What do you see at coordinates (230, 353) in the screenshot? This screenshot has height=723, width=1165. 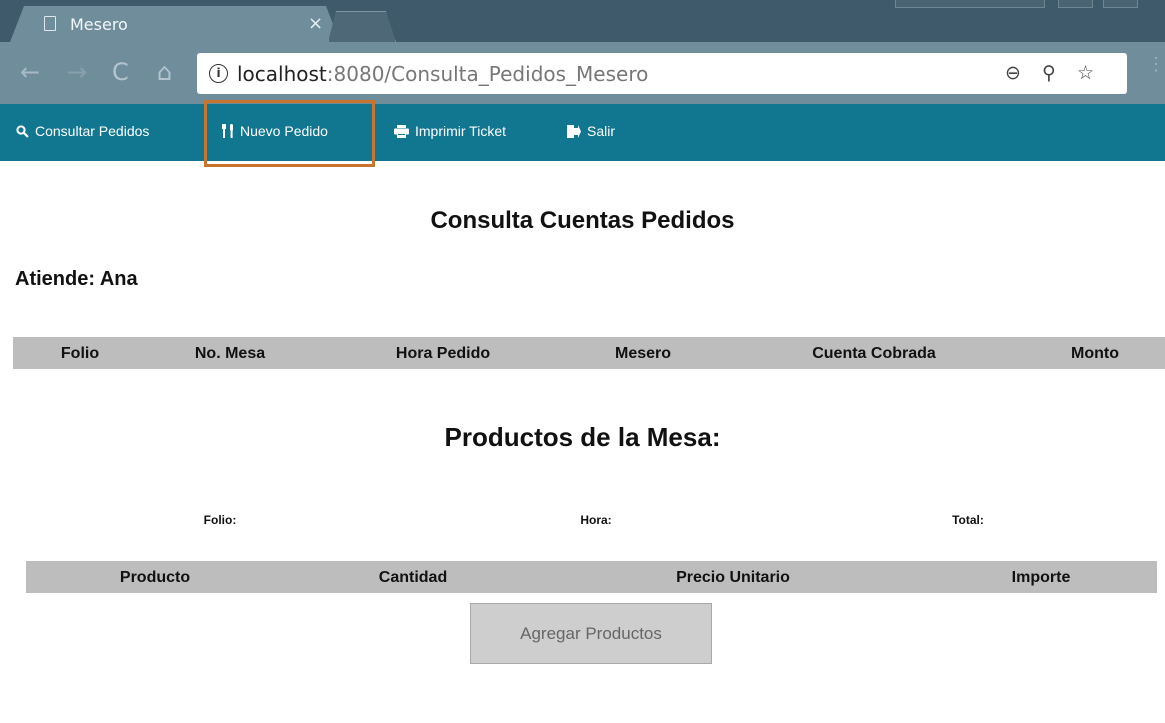 I see `column-header: No. Mesa` at bounding box center [230, 353].